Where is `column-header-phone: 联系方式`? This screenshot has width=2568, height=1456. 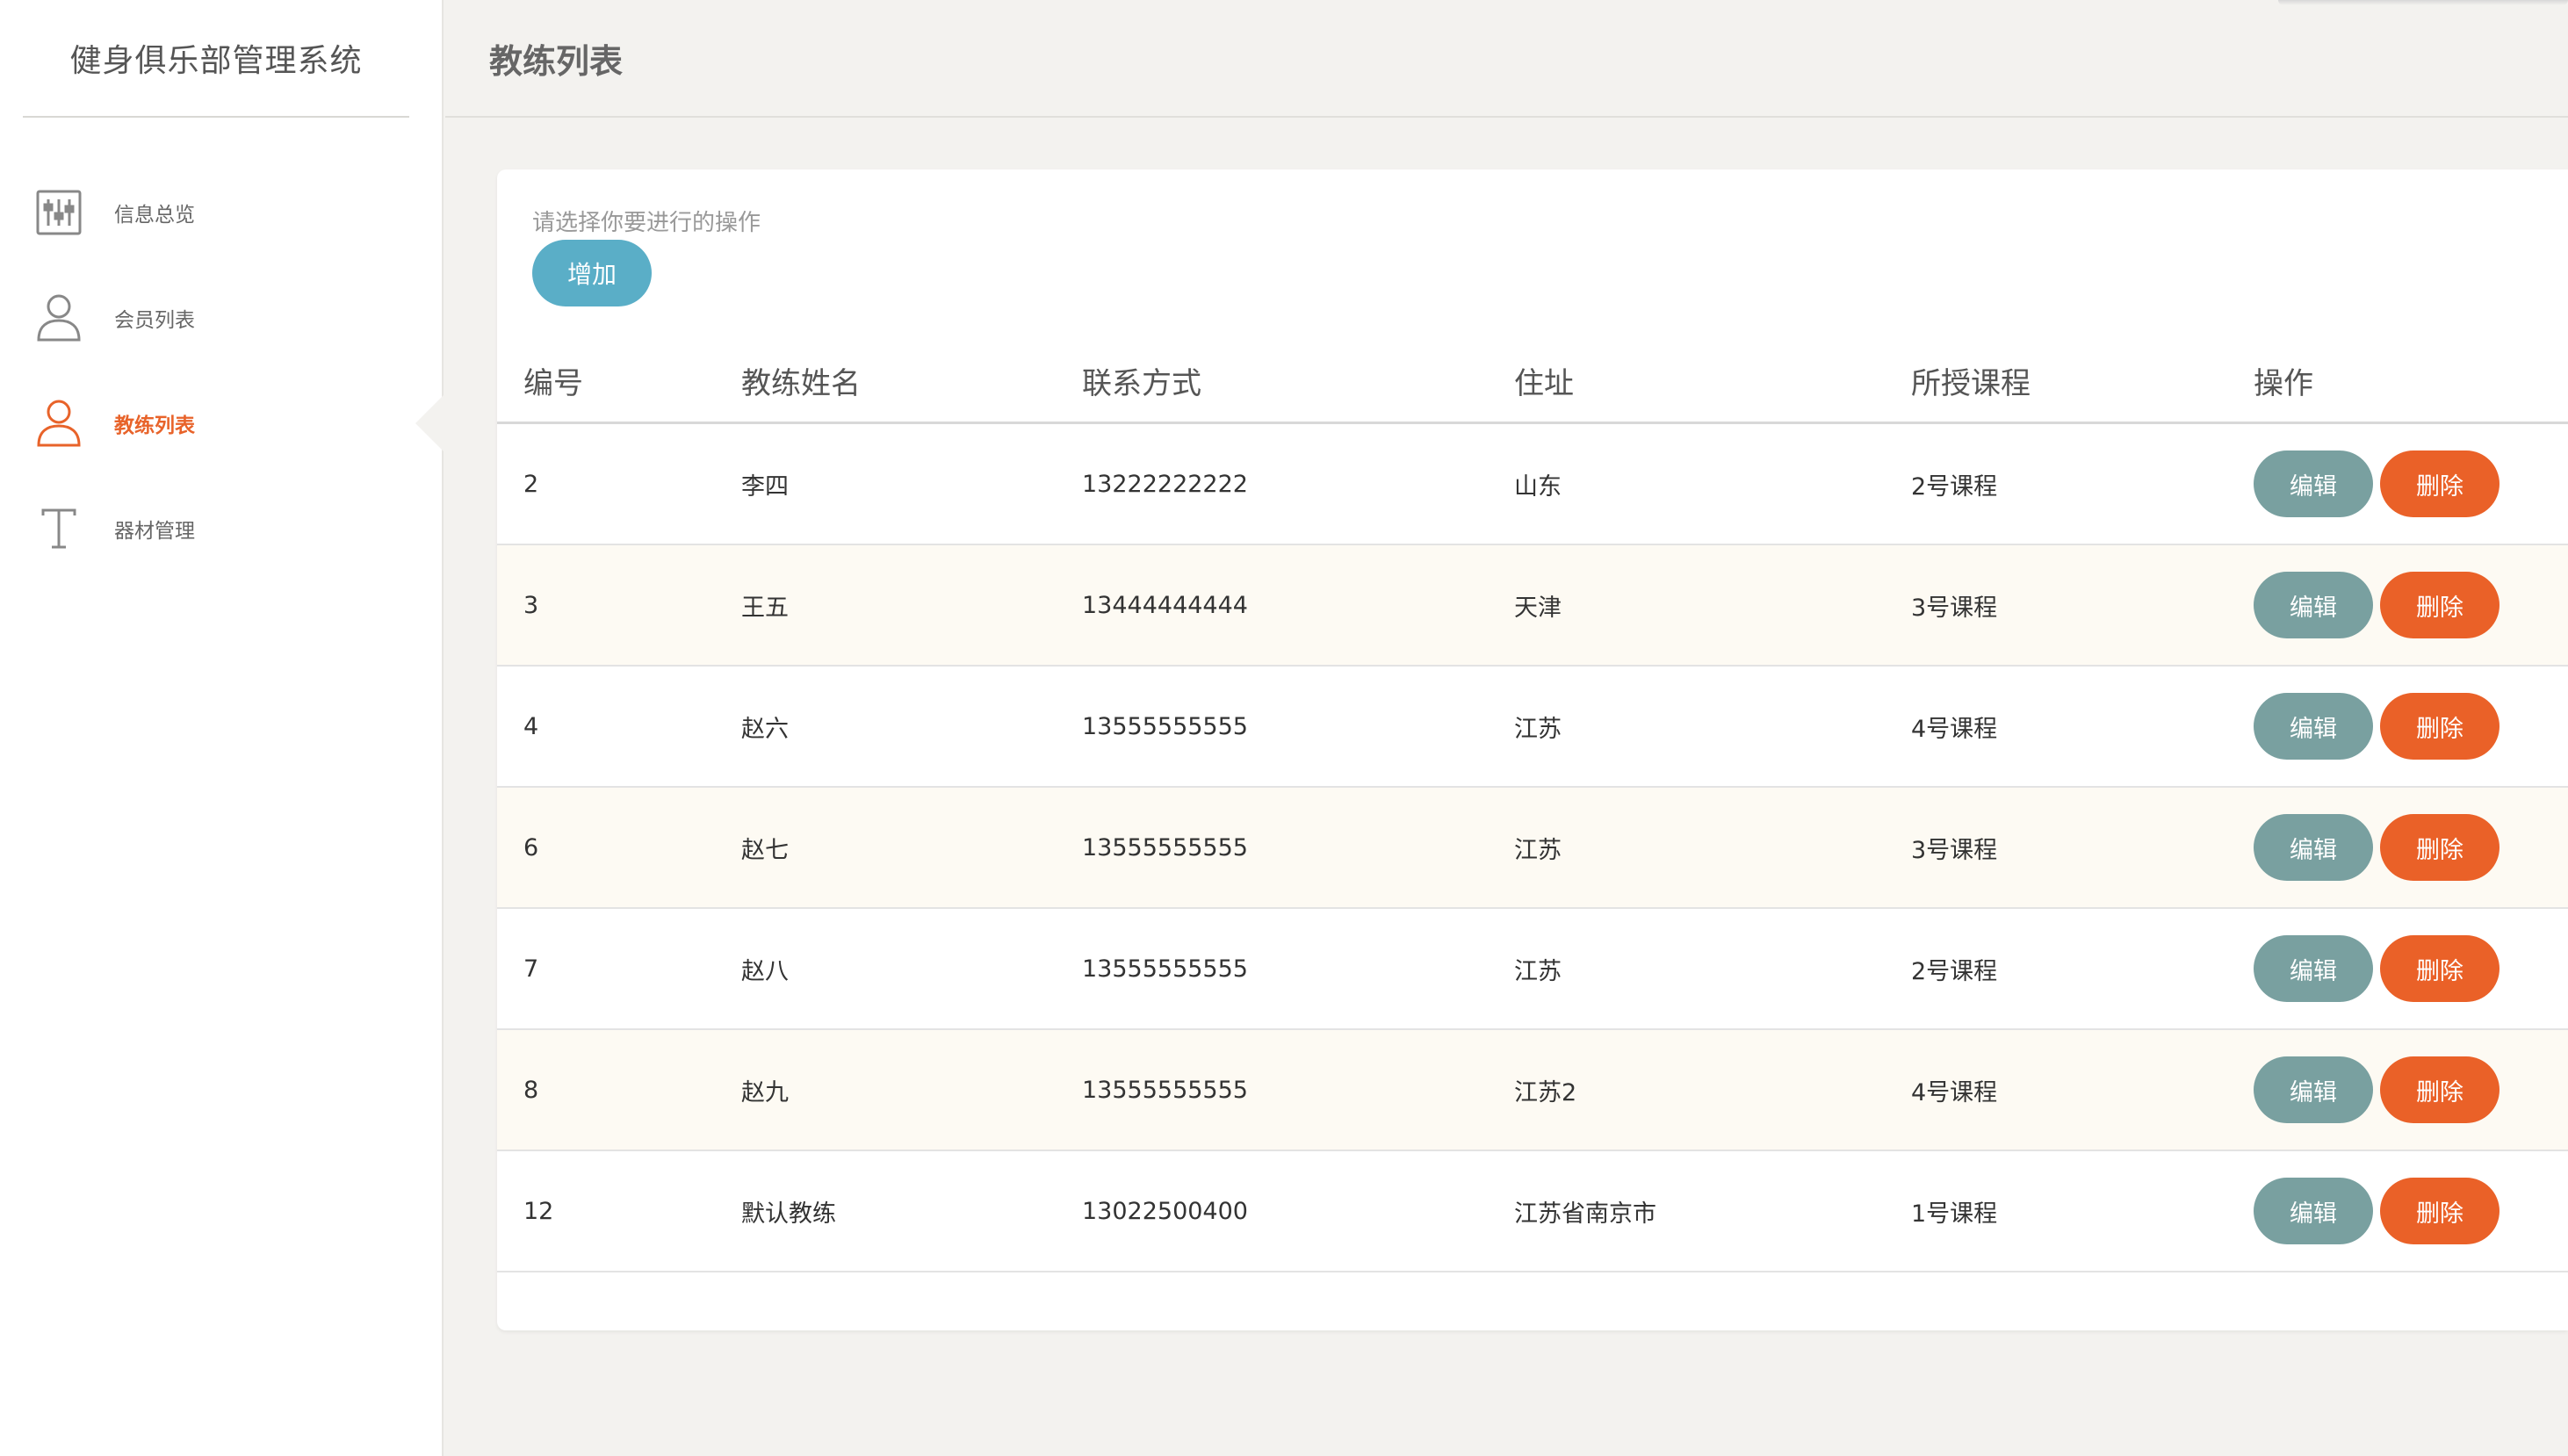
column-header-phone: 联系方式 is located at coordinates (1141, 383).